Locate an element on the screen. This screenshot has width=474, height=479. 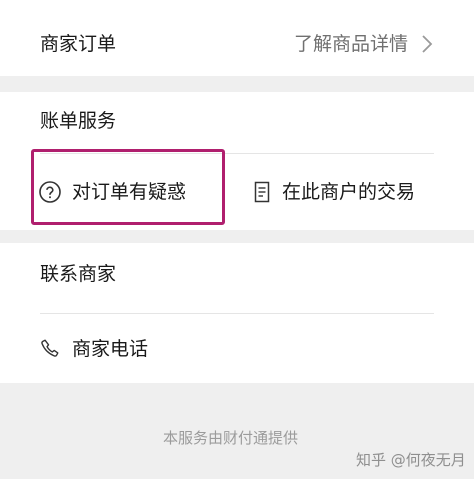
service-provider-note: 本服务由财付通提供 is located at coordinates (231, 438).